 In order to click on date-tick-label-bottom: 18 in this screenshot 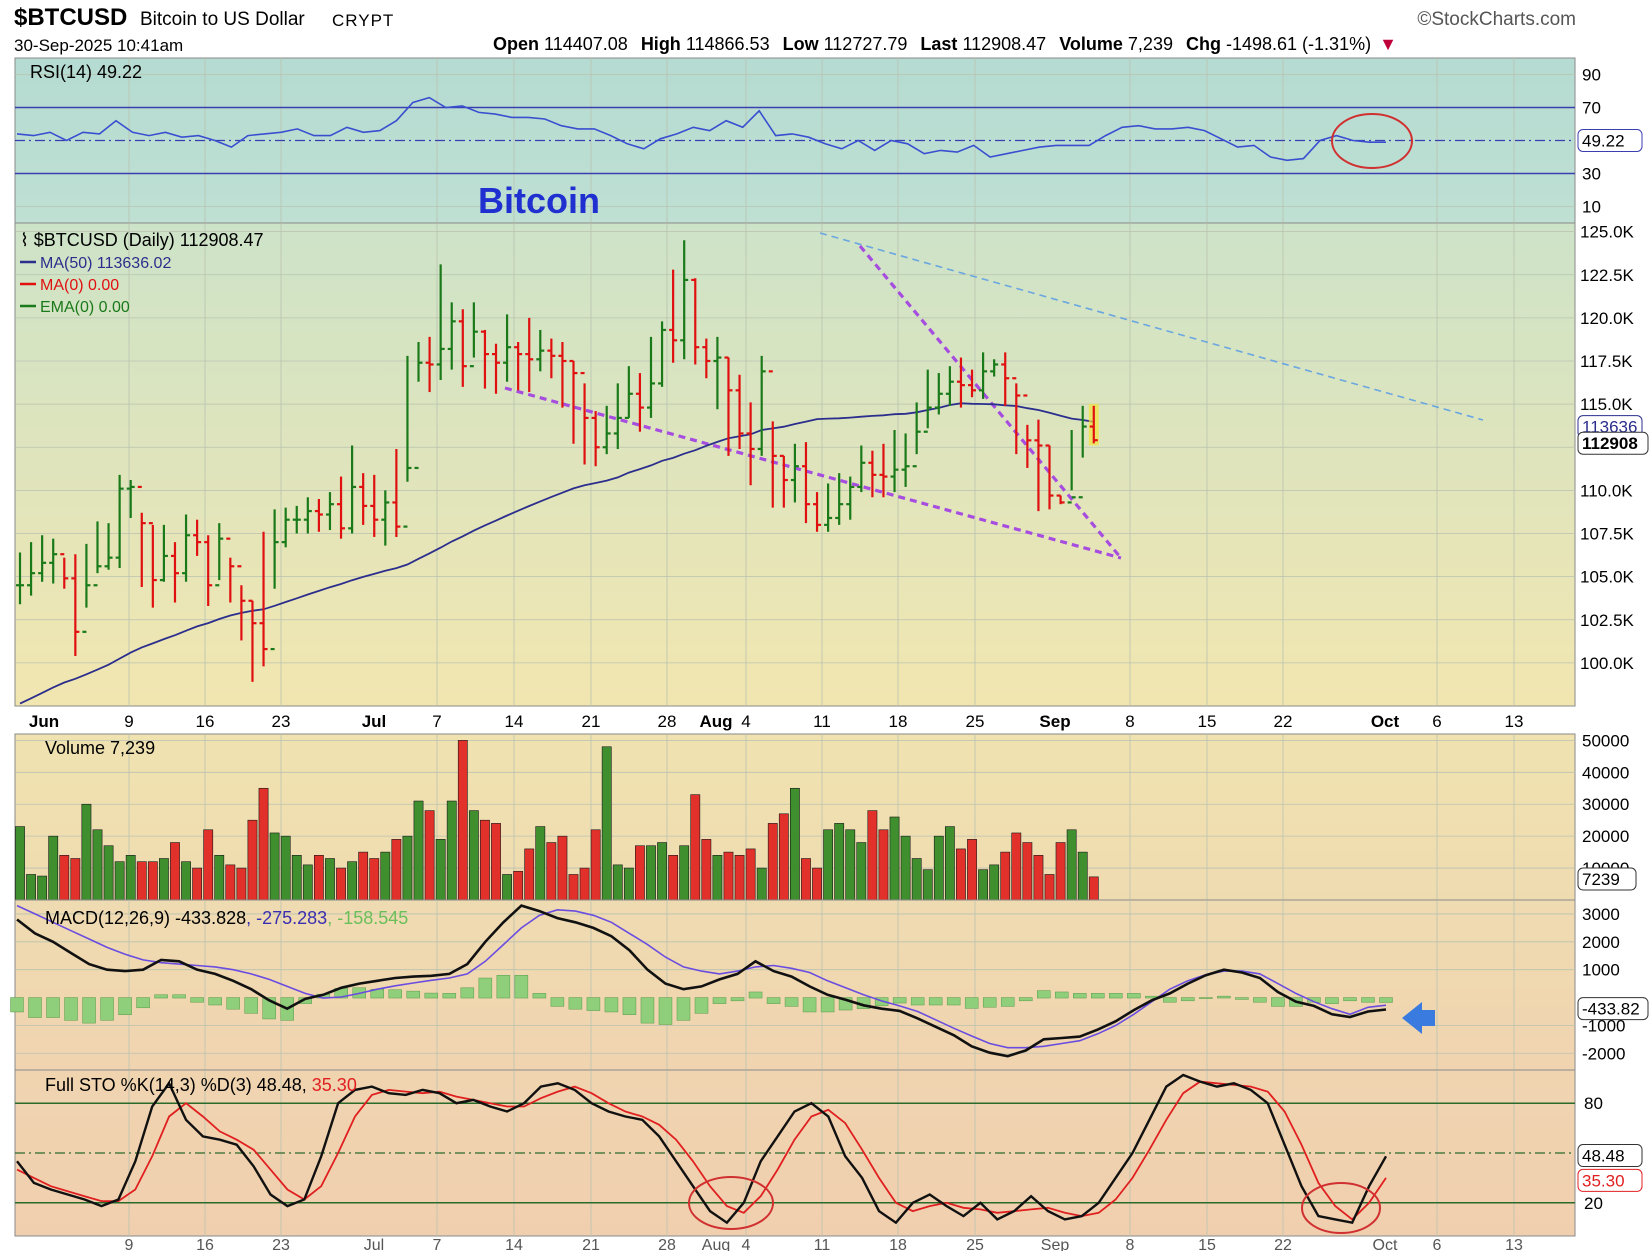, I will do `click(898, 1244)`.